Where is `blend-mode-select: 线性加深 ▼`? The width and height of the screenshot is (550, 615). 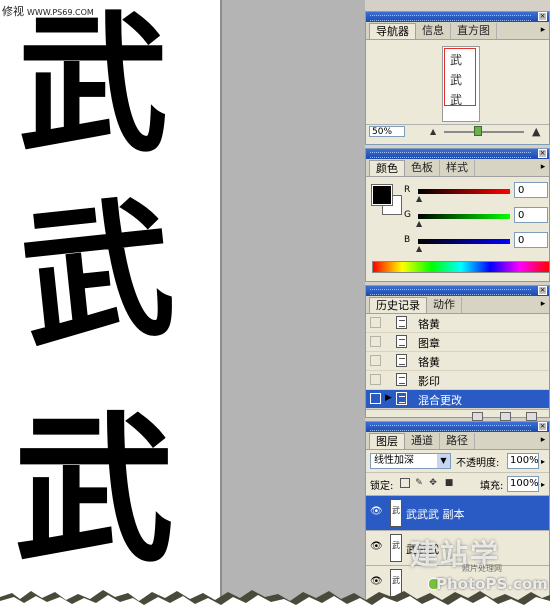
blend-mode-select: 线性加深 ▼ is located at coordinates (410, 461).